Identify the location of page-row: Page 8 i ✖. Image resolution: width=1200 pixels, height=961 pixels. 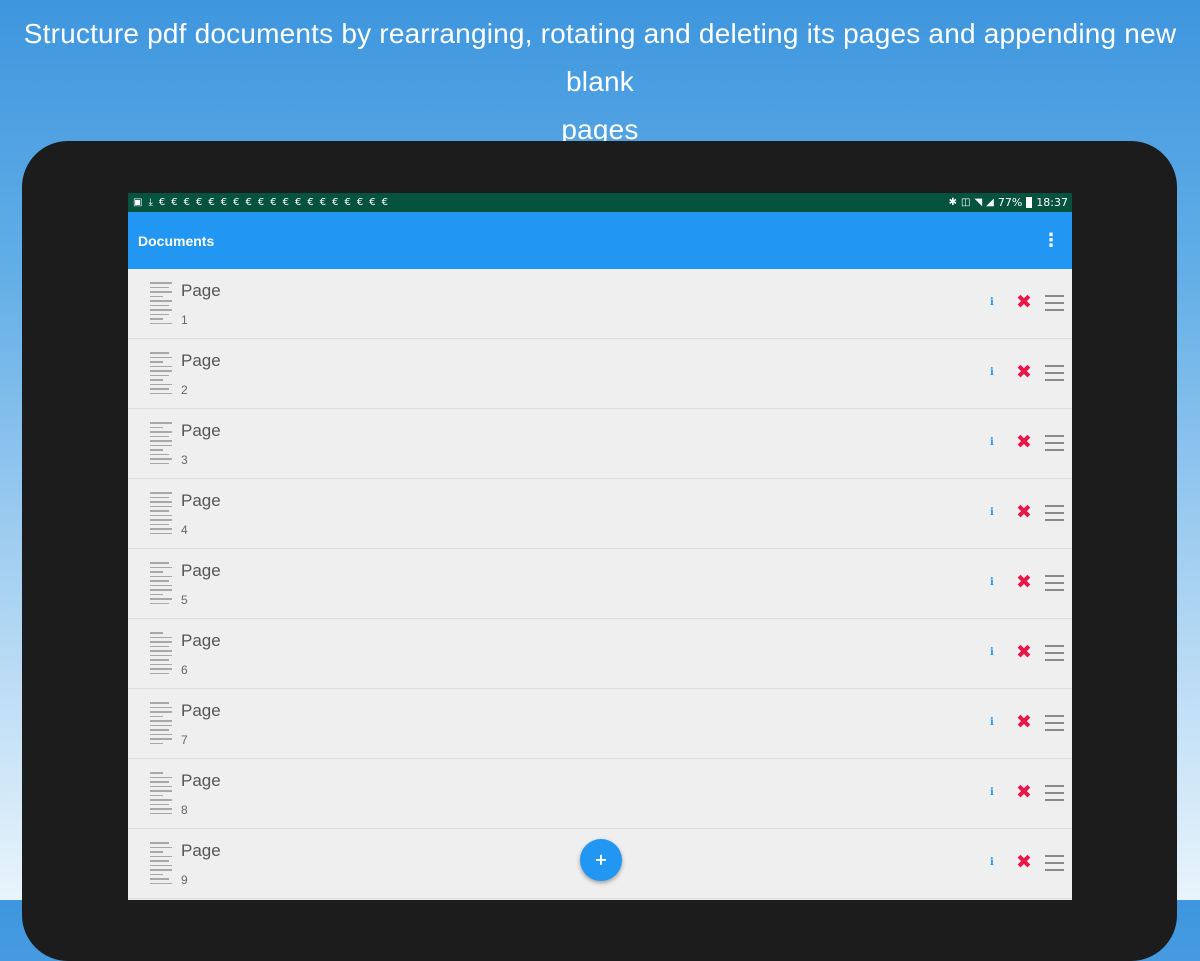
(600, 794).